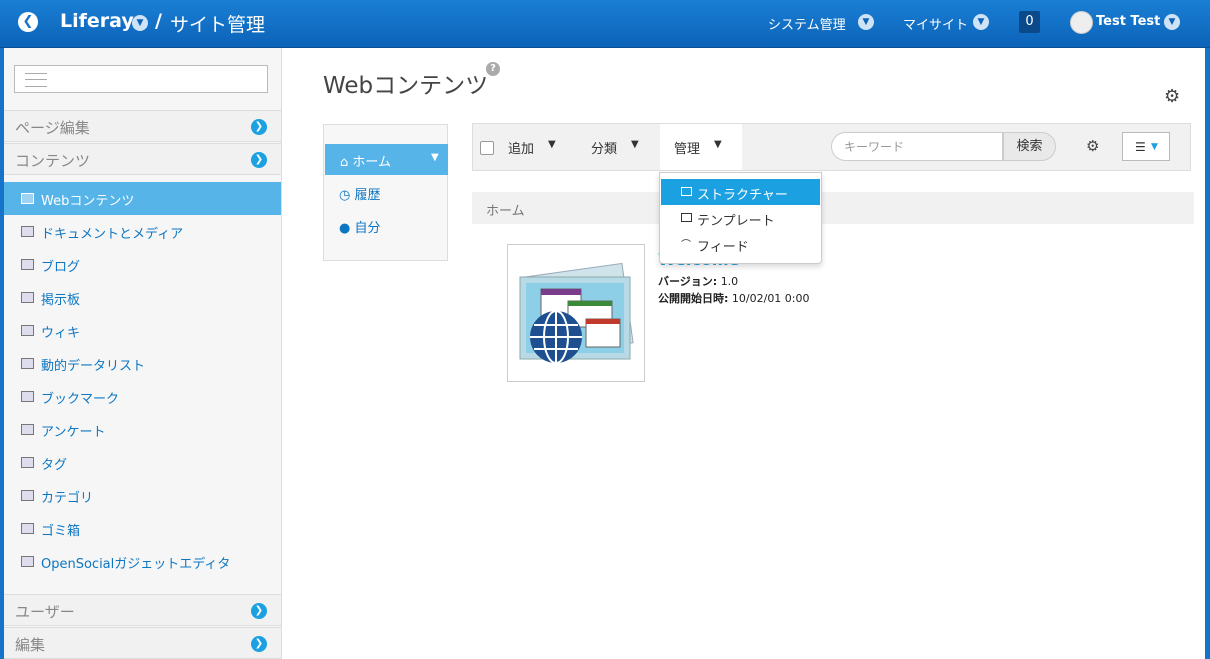 The image size is (1210, 659). I want to click on sidebar-item-tag: タグ, so click(142, 462).